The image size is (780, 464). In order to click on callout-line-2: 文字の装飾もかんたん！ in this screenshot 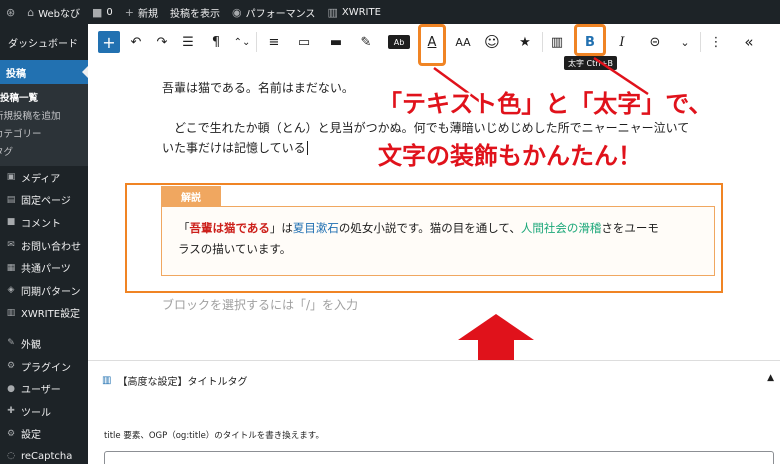, I will do `click(510, 156)`.